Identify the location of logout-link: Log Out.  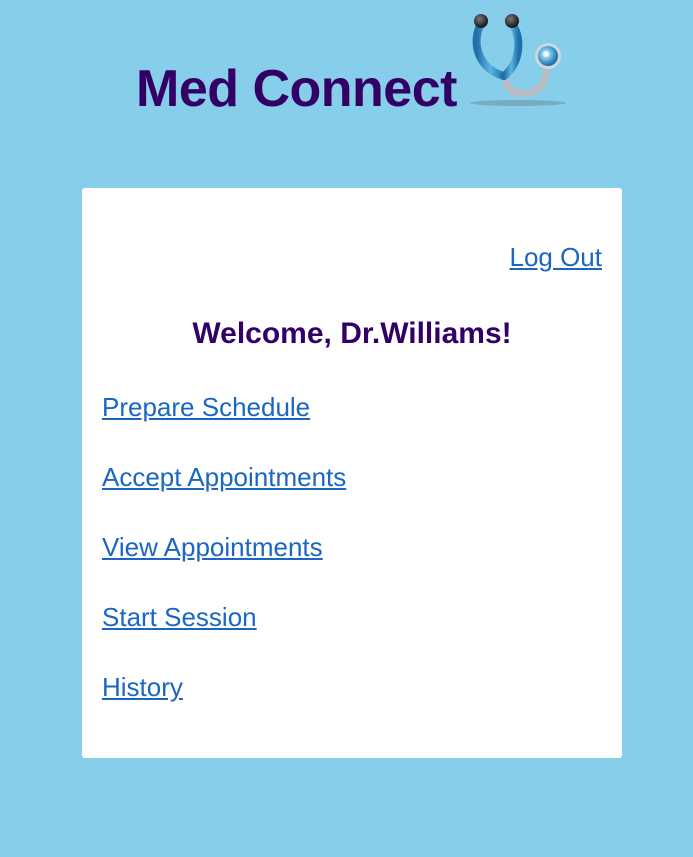
(555, 257).